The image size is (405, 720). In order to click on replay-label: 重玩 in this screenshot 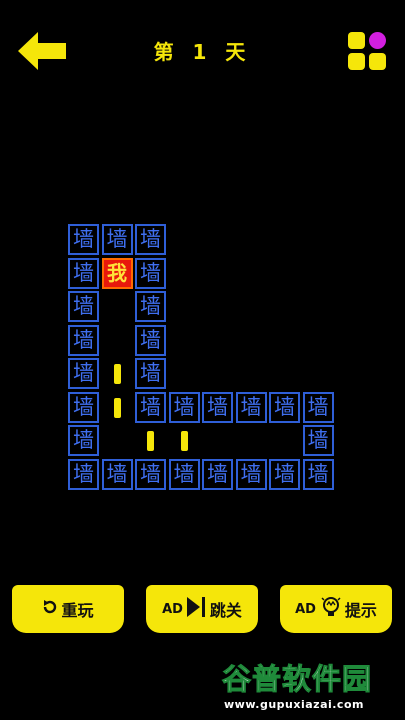, I will do `click(77, 610)`.